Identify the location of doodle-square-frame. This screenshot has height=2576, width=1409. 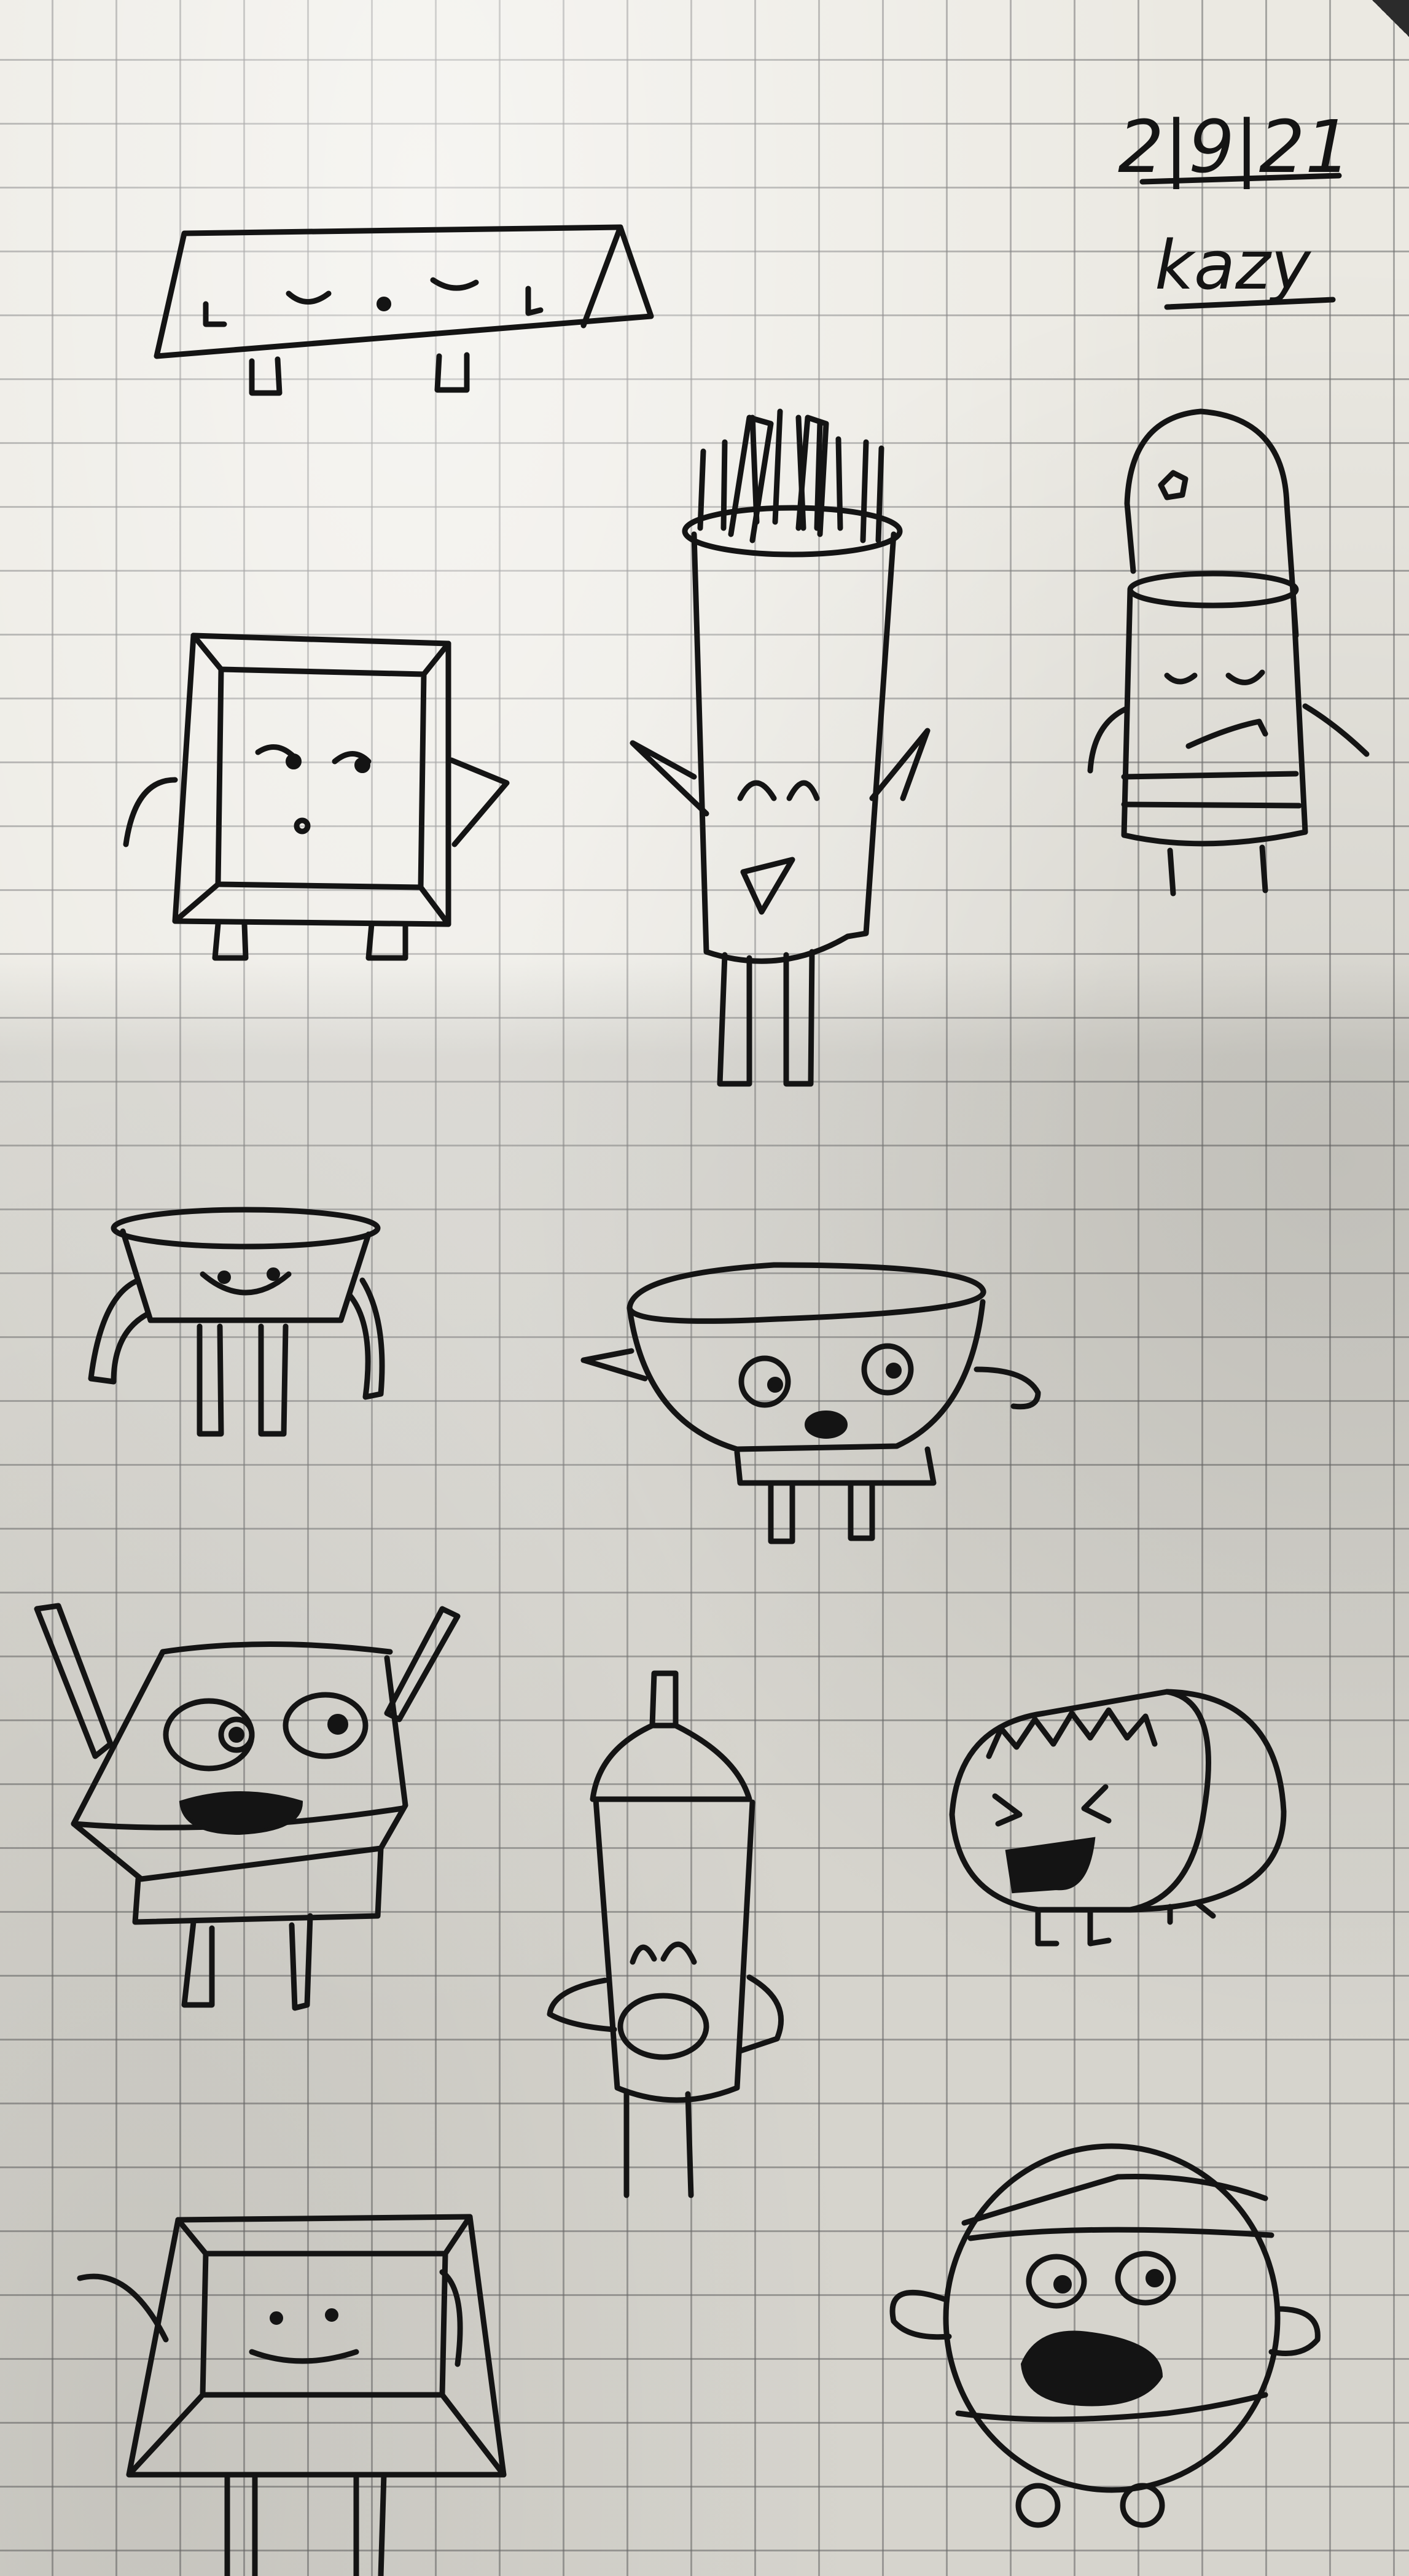
(316, 797).